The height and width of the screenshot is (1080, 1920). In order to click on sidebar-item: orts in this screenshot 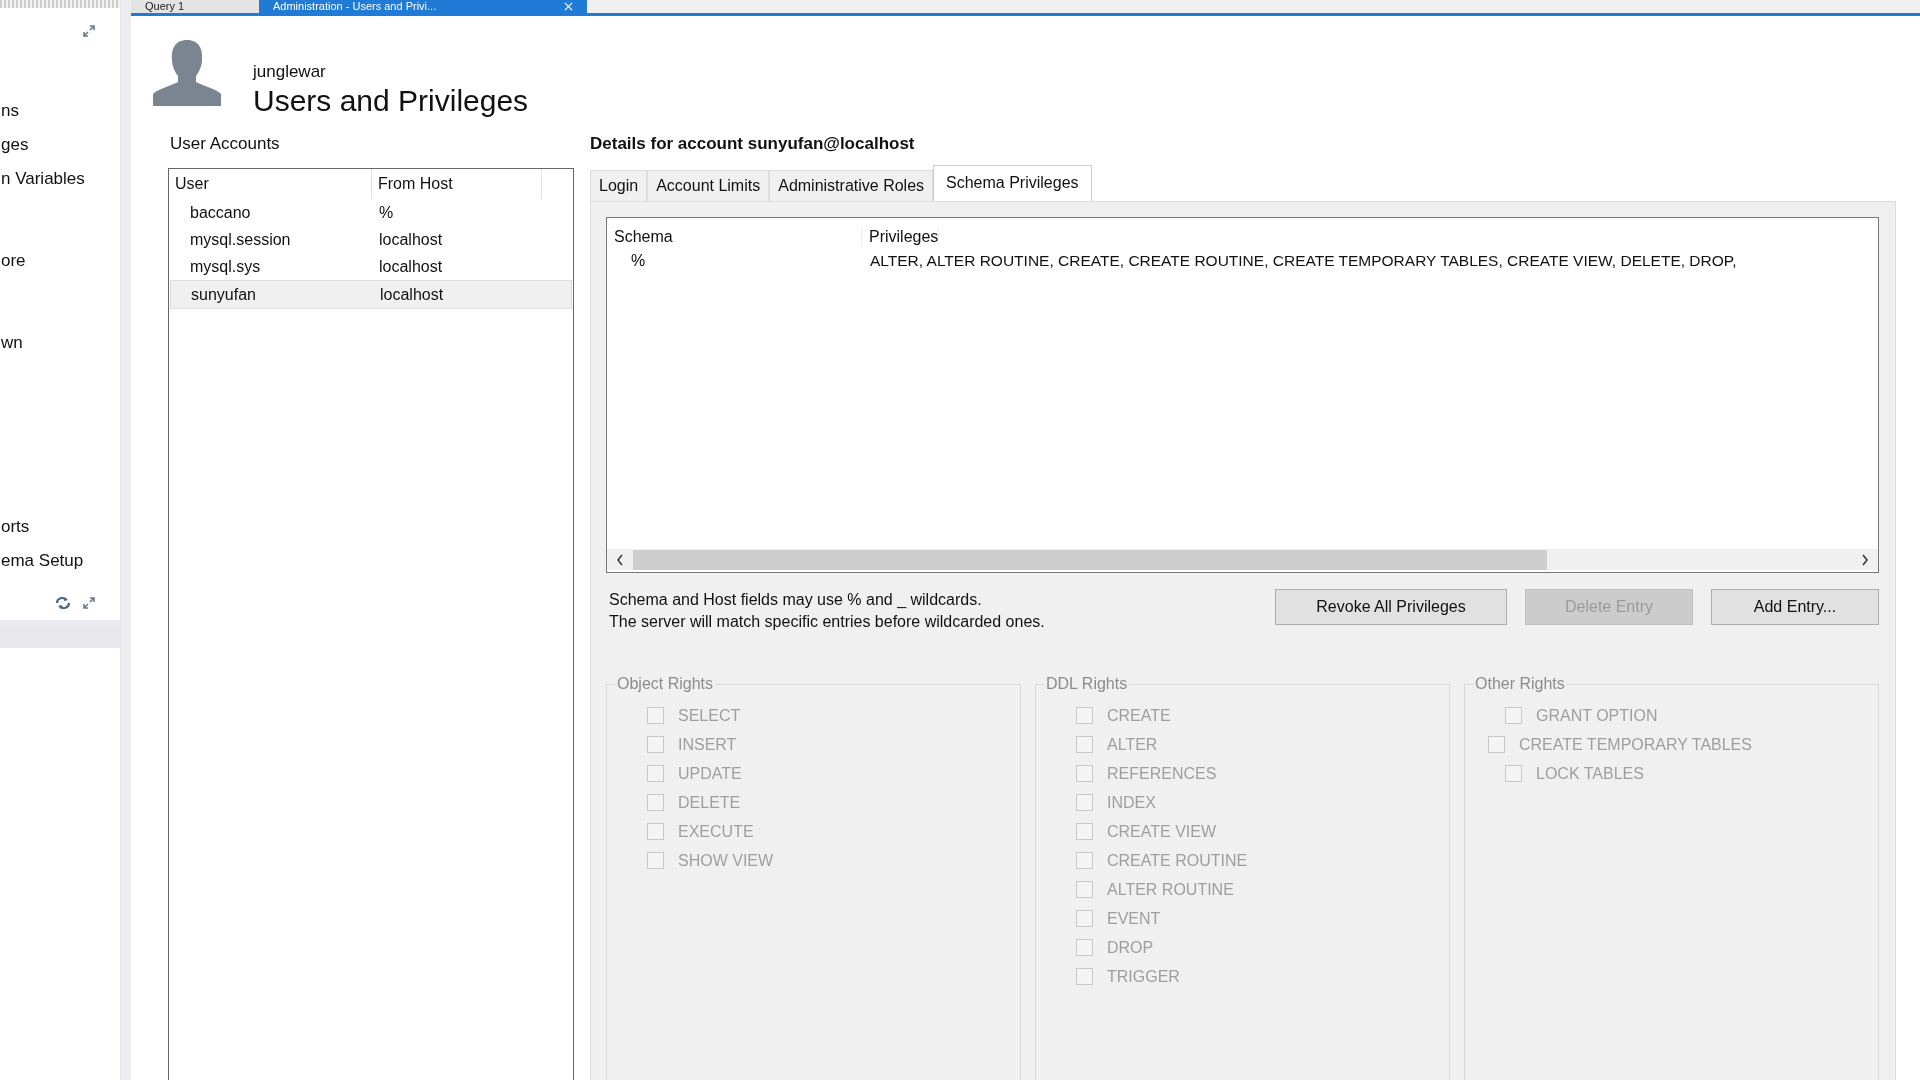, I will do `click(15, 527)`.